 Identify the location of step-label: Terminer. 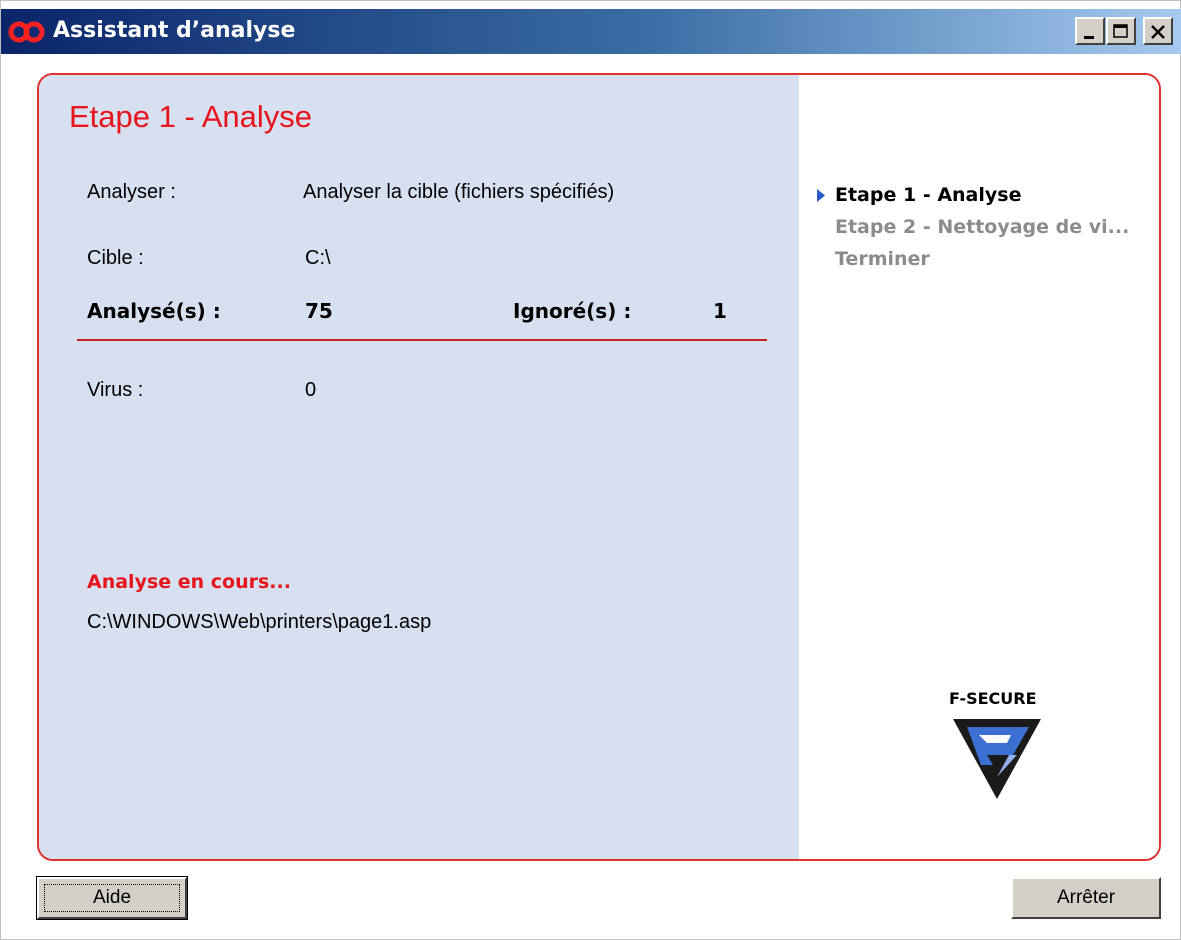
(882, 259).